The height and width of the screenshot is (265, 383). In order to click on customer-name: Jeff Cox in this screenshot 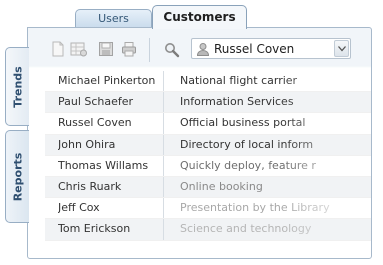, I will do `click(79, 208)`.